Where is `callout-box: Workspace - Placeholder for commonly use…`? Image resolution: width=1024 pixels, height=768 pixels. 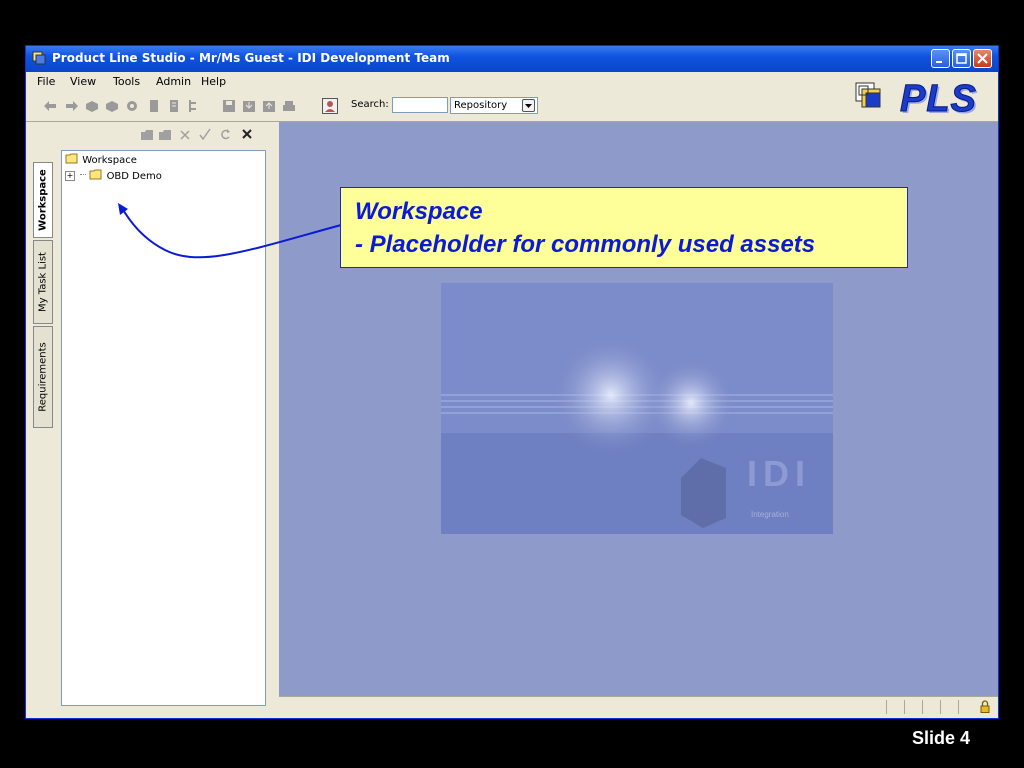 callout-box: Workspace - Placeholder for commonly use… is located at coordinates (624, 227).